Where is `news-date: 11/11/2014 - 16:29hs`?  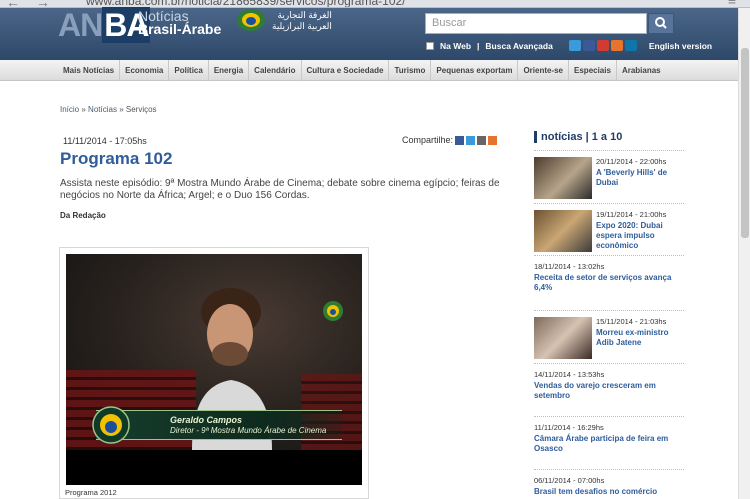 news-date: 11/11/2014 - 16:29hs is located at coordinates (569, 427).